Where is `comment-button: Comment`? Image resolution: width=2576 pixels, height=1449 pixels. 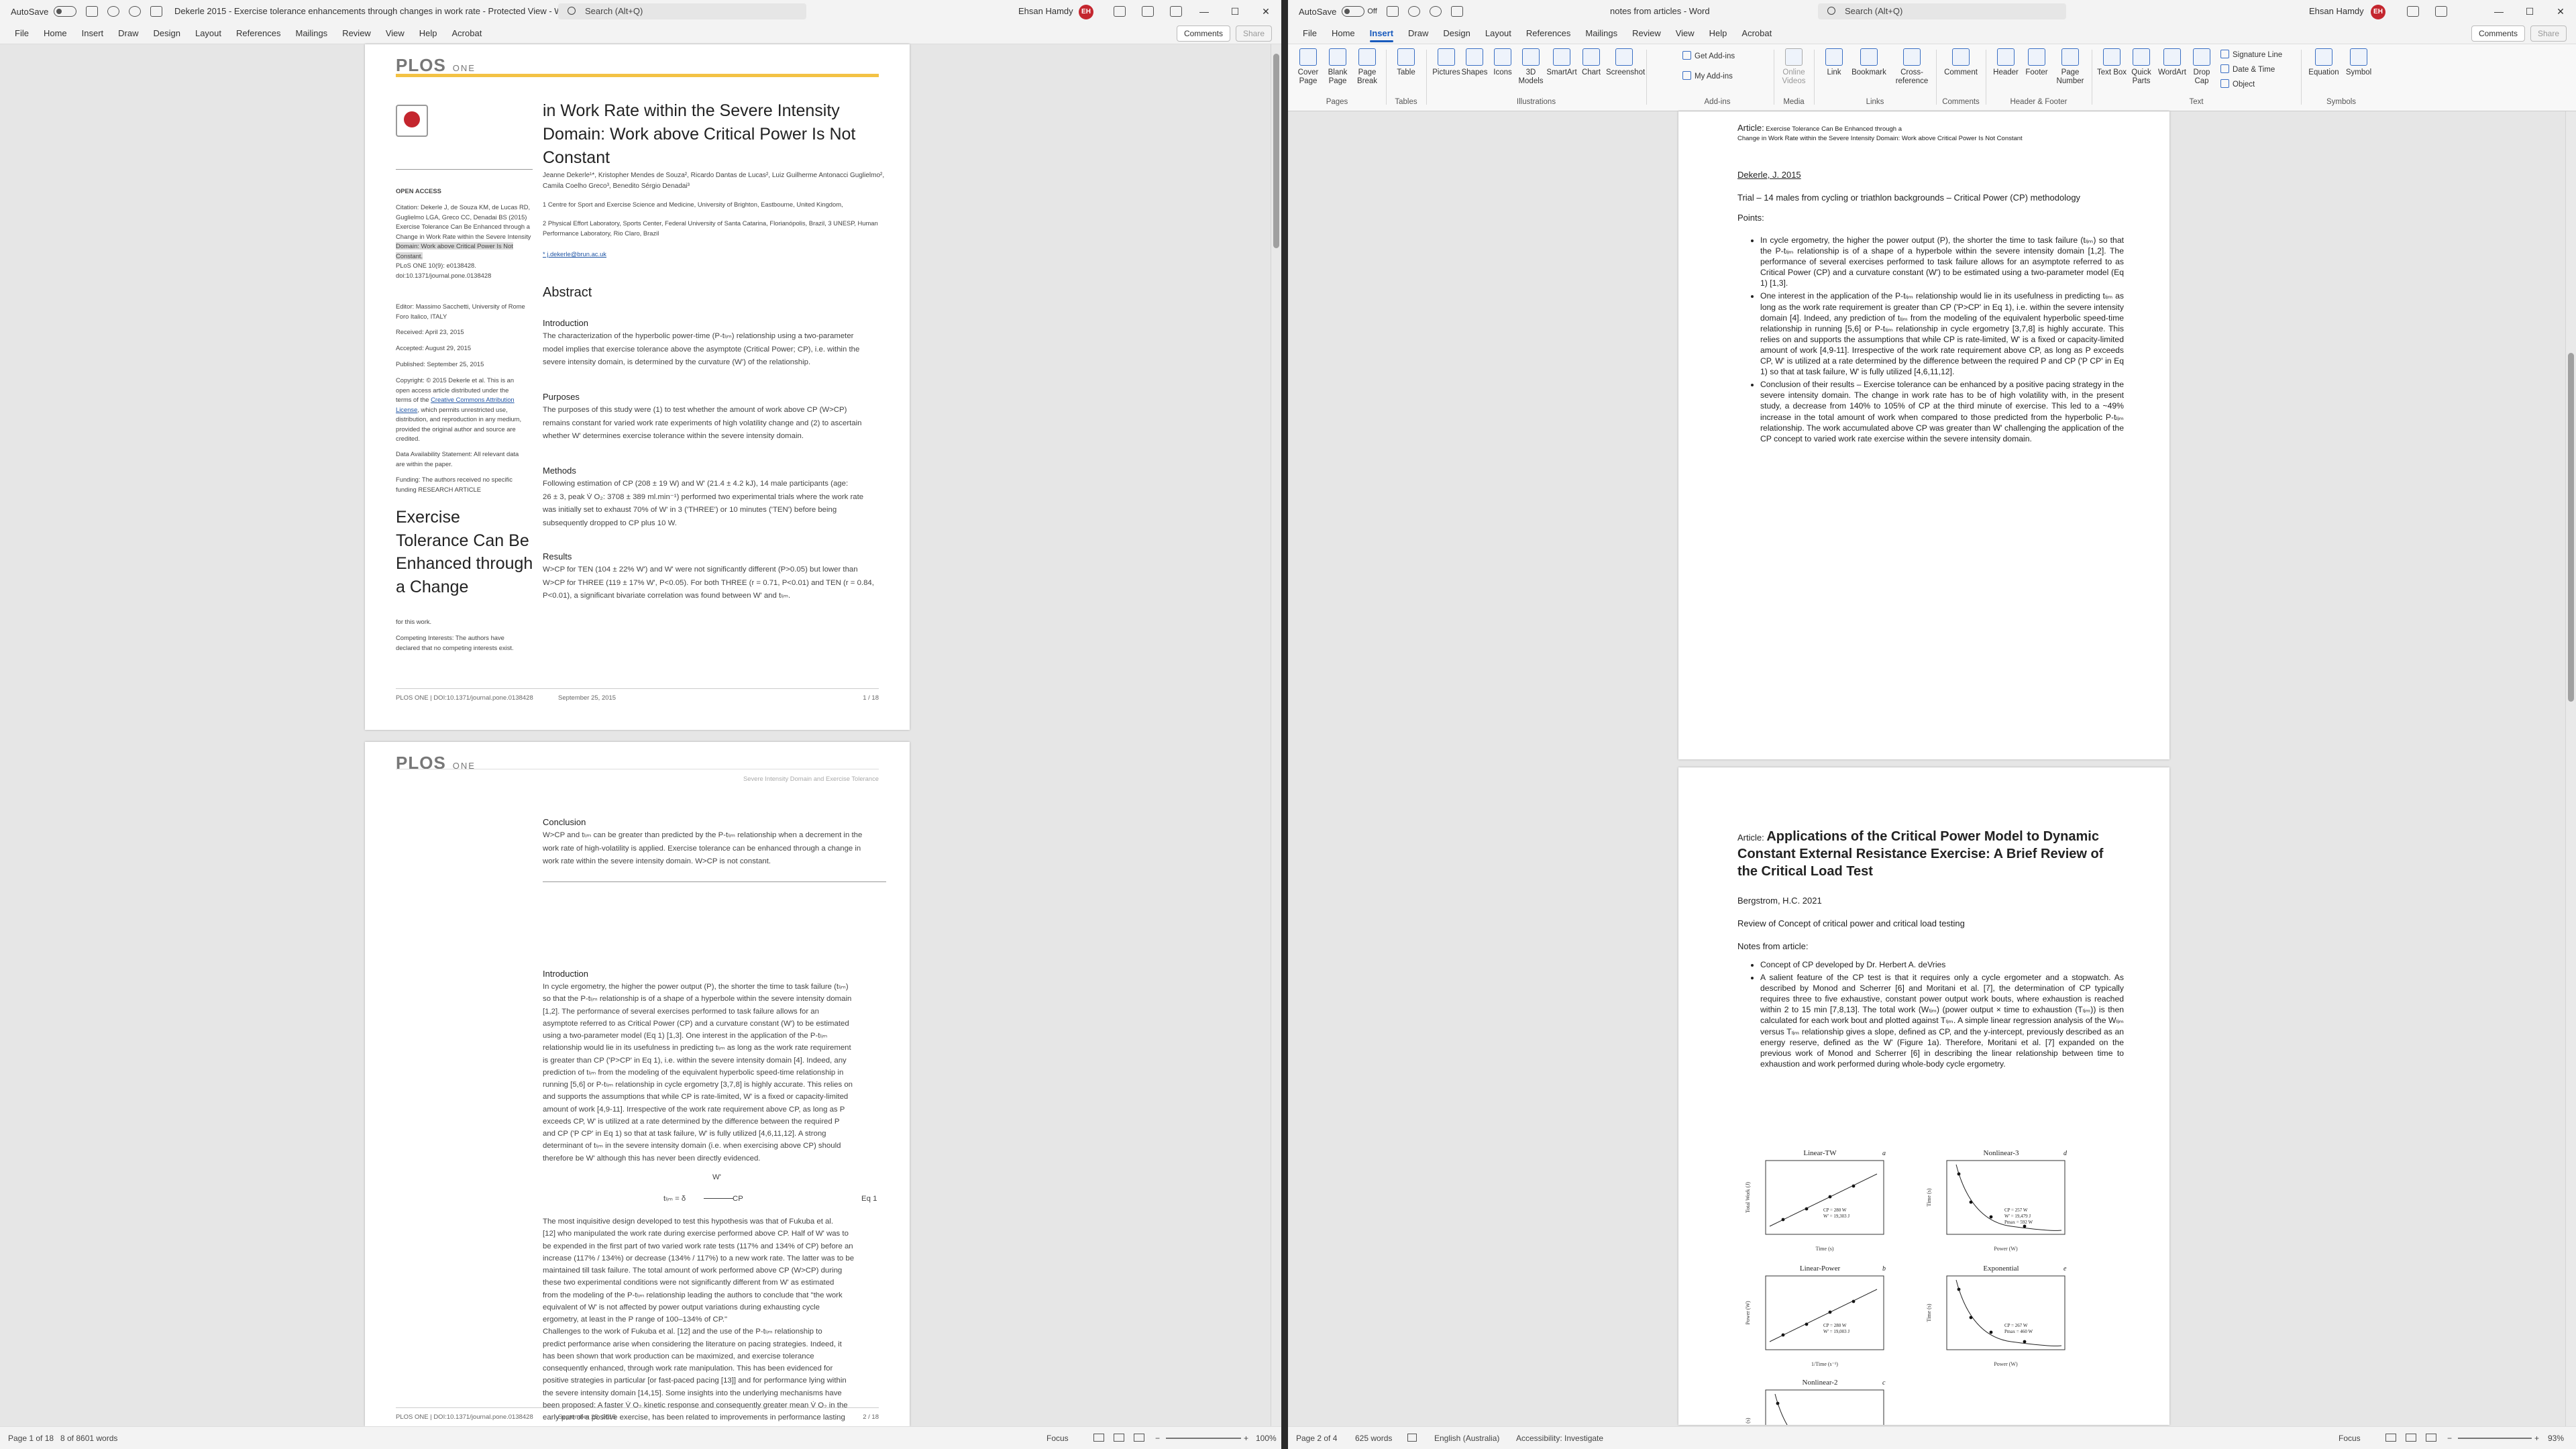
comment-button: Comment is located at coordinates (1960, 62).